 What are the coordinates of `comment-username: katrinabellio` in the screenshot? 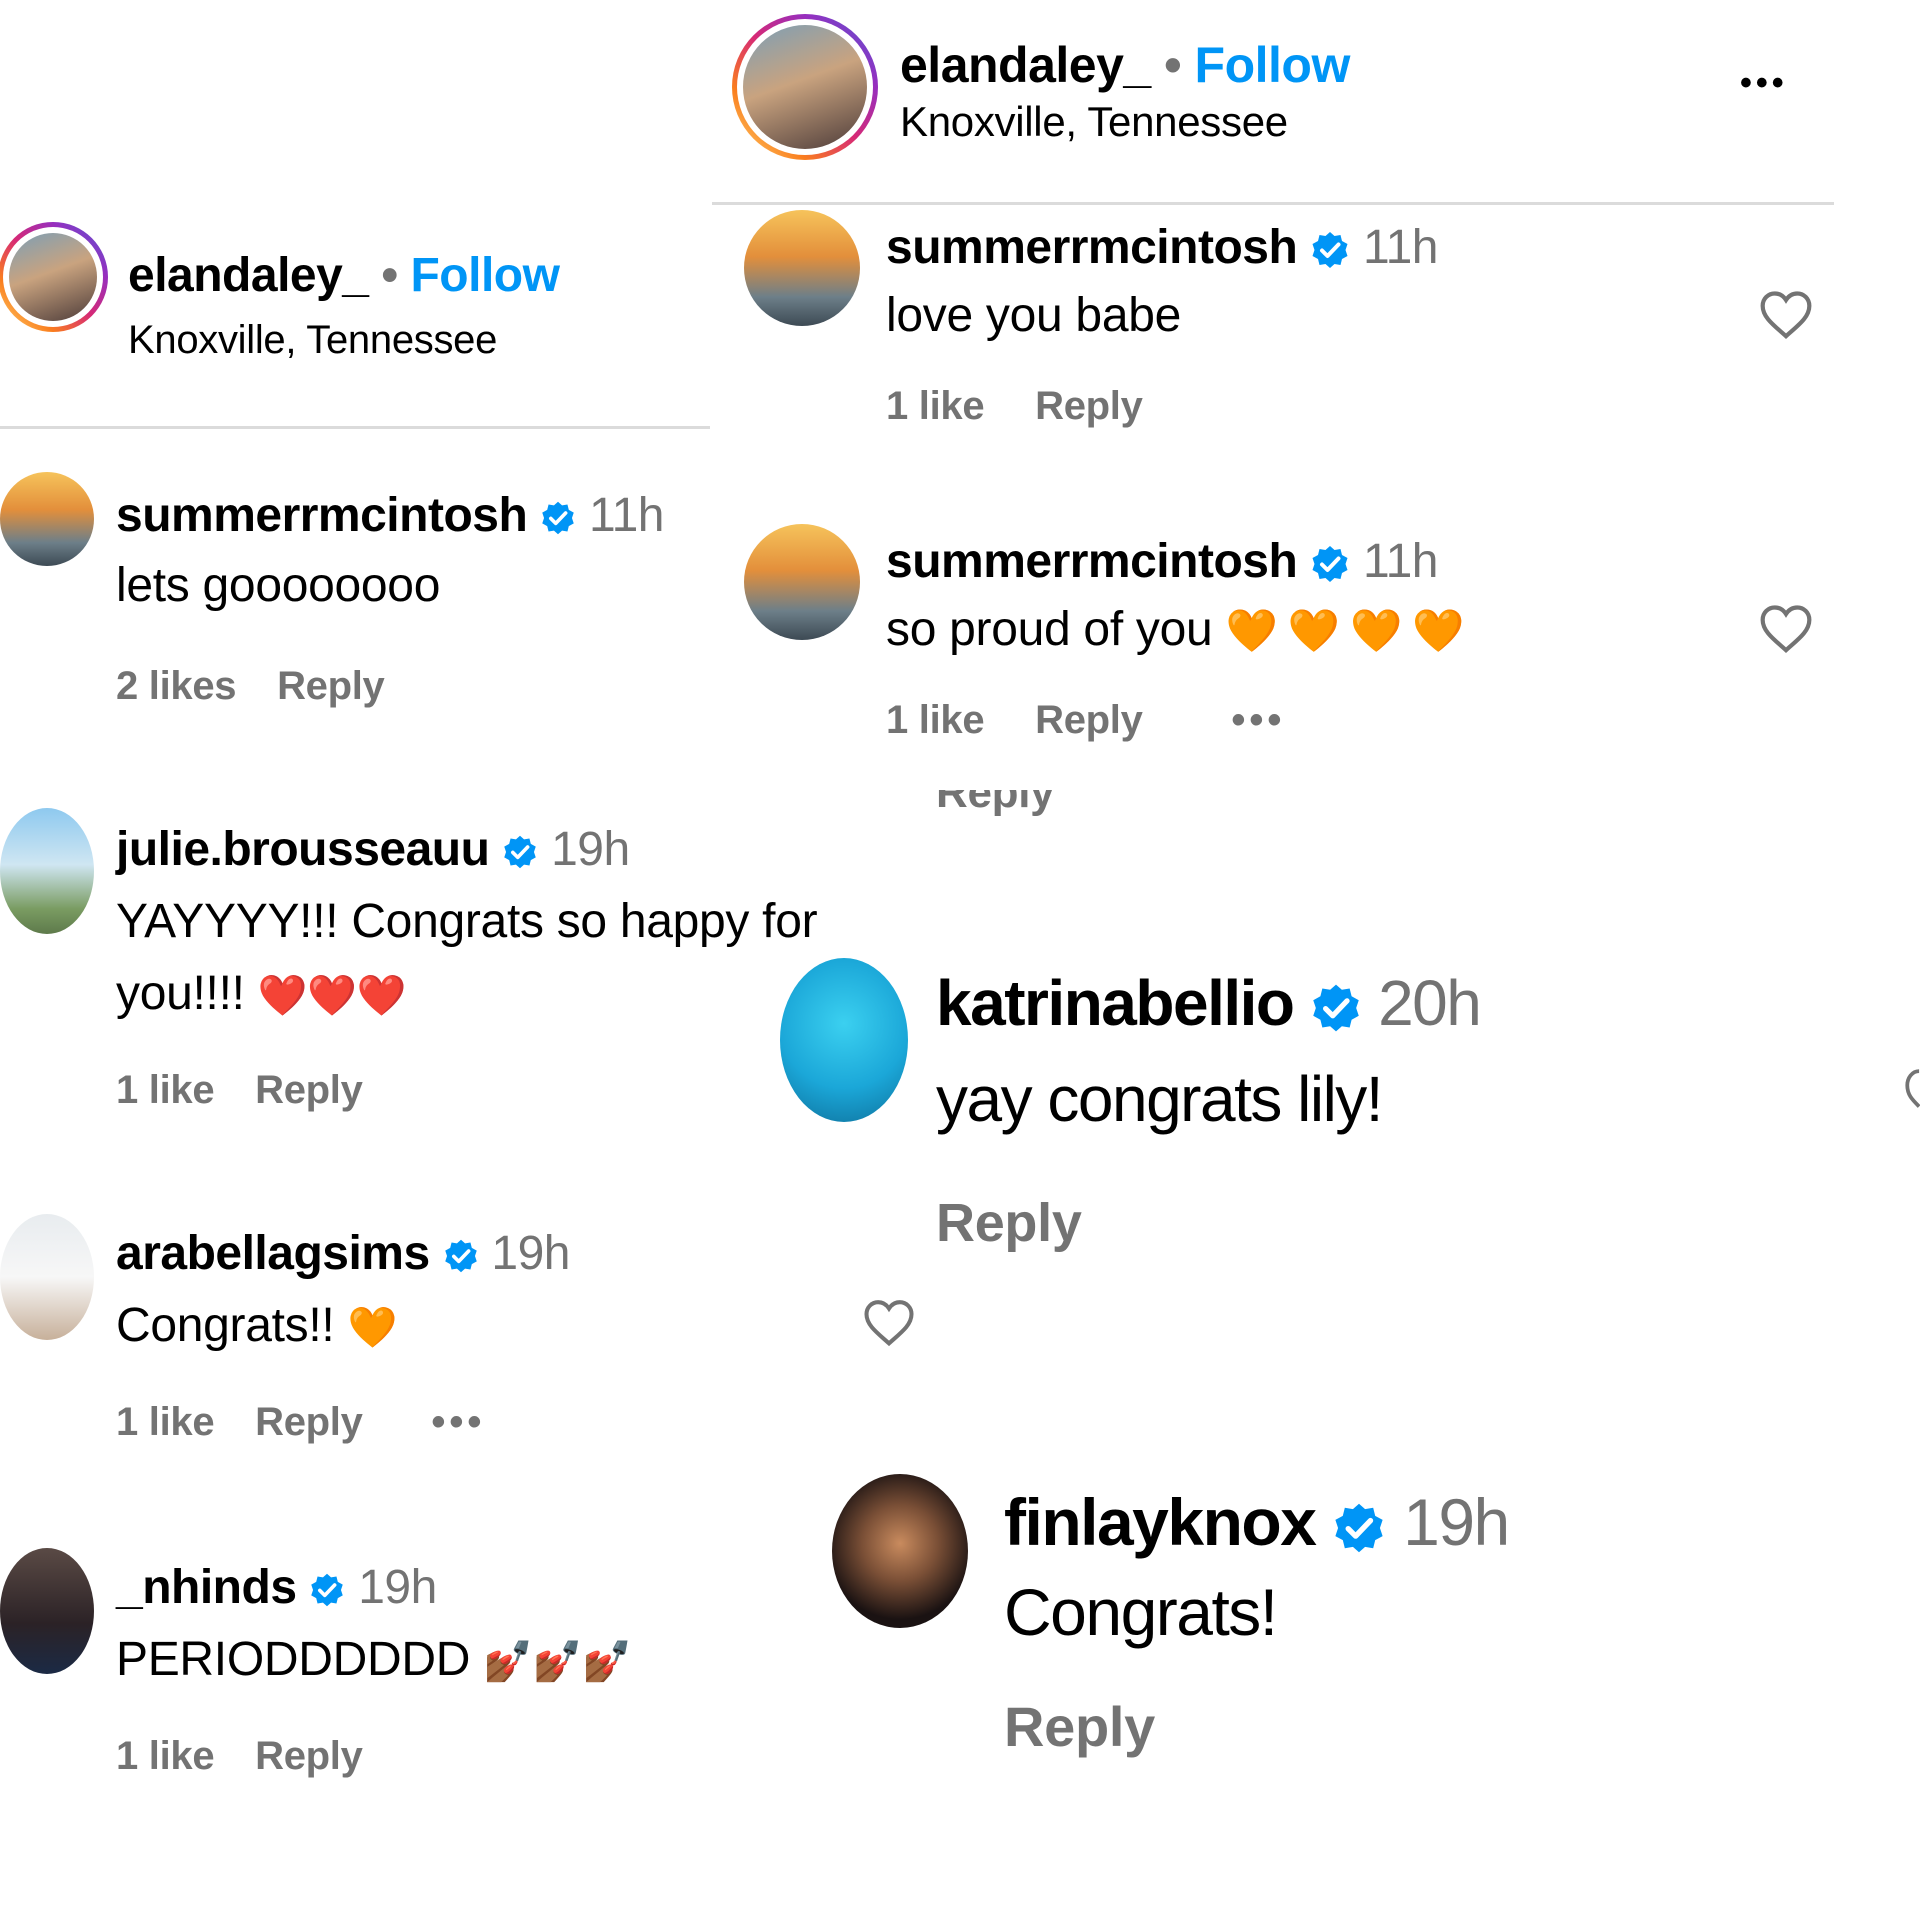 It's located at (1115, 1003).